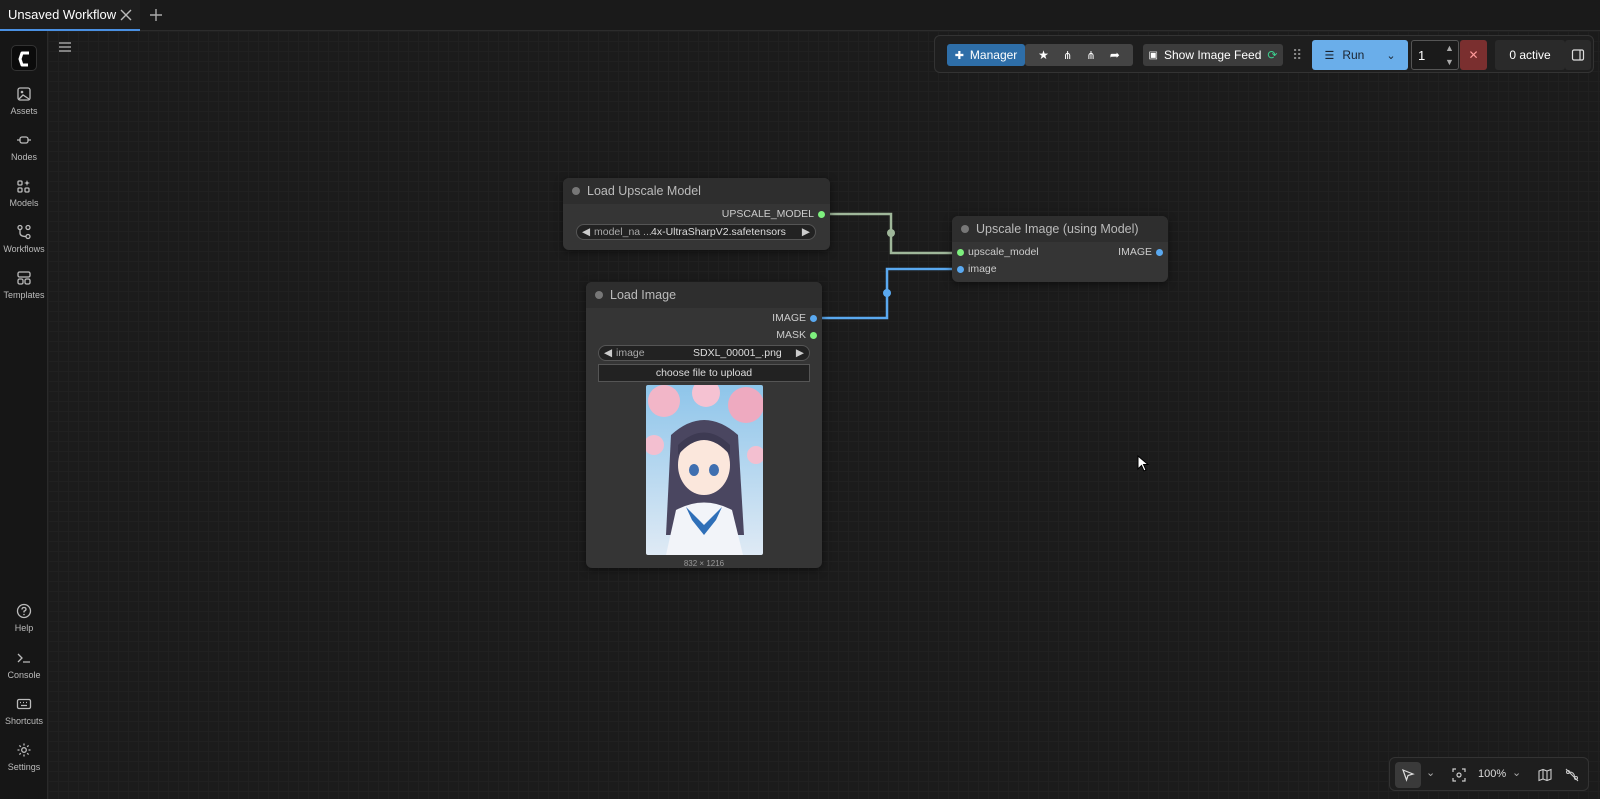 The height and width of the screenshot is (799, 1600). I want to click on manager-icon-group: ★ ⋔ ⋔ ➦, so click(1079, 55).